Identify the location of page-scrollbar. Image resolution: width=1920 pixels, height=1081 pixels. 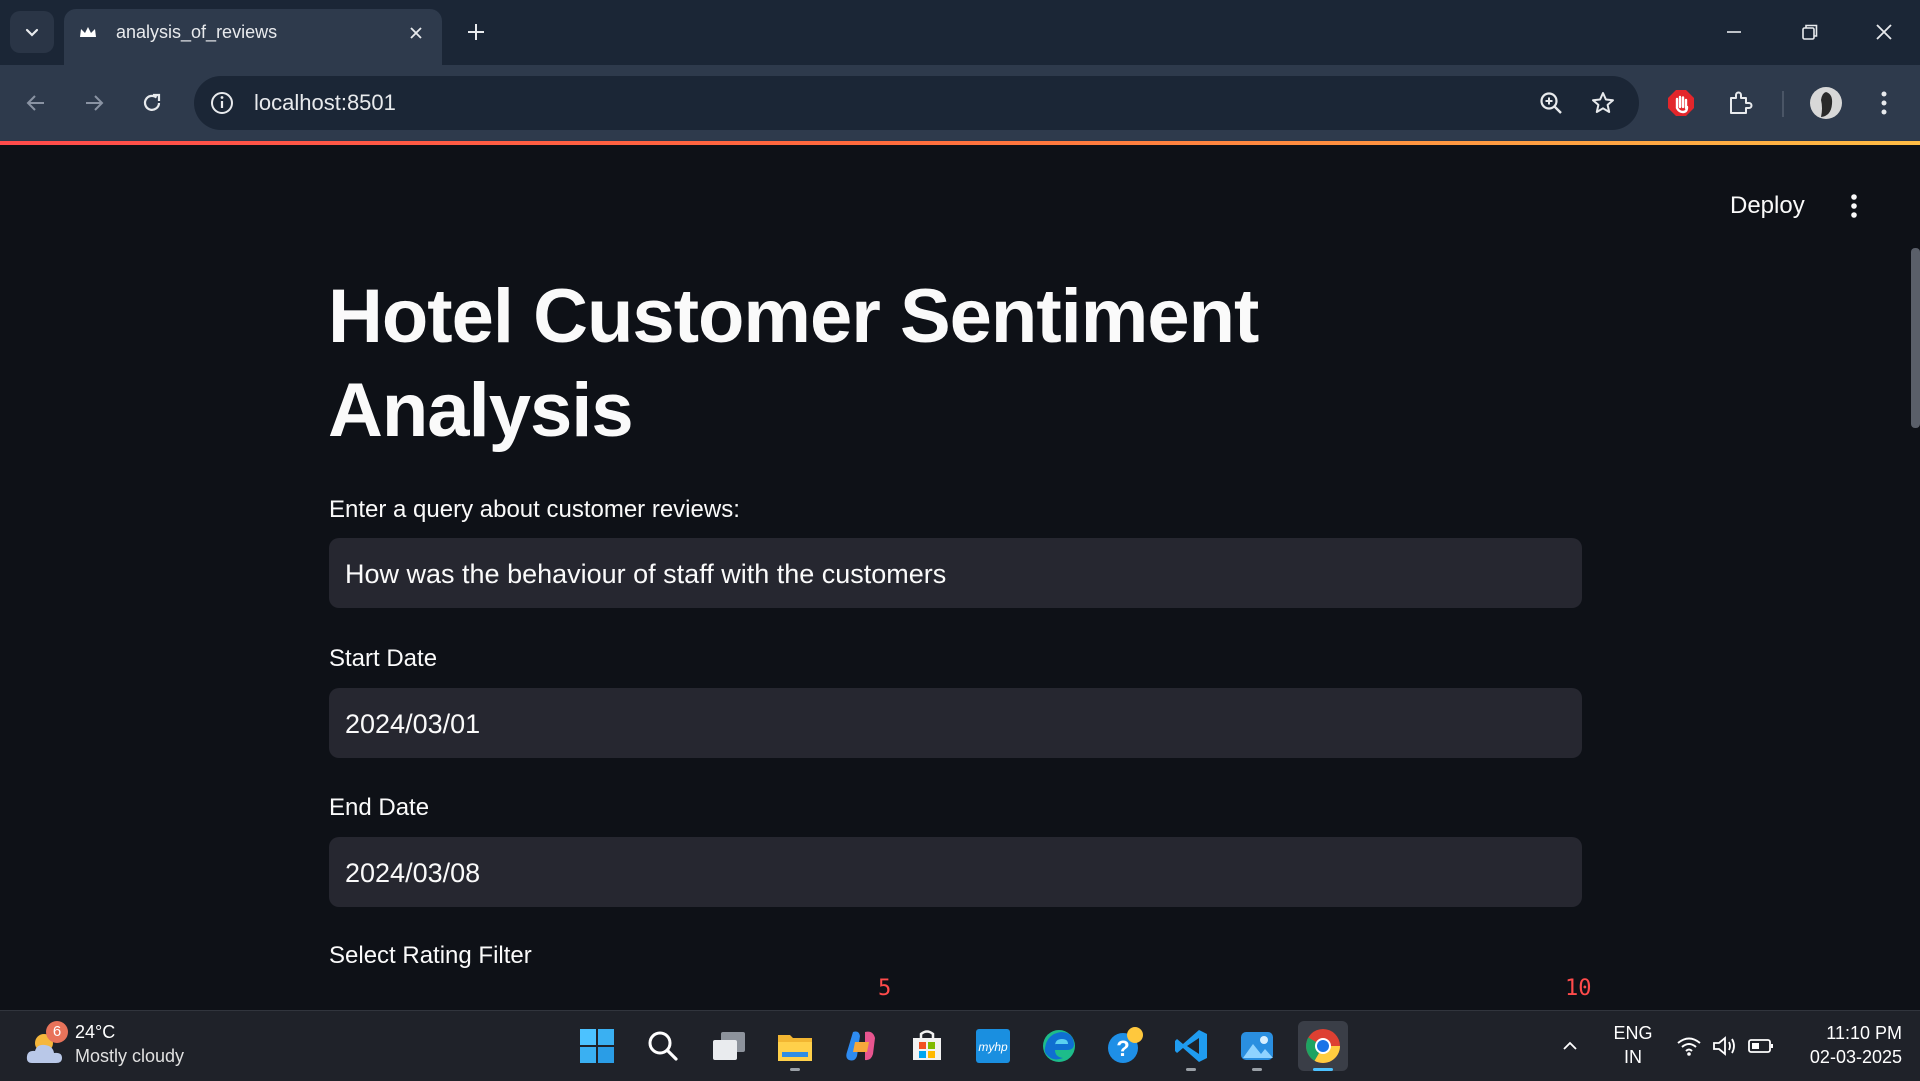
(1915, 338).